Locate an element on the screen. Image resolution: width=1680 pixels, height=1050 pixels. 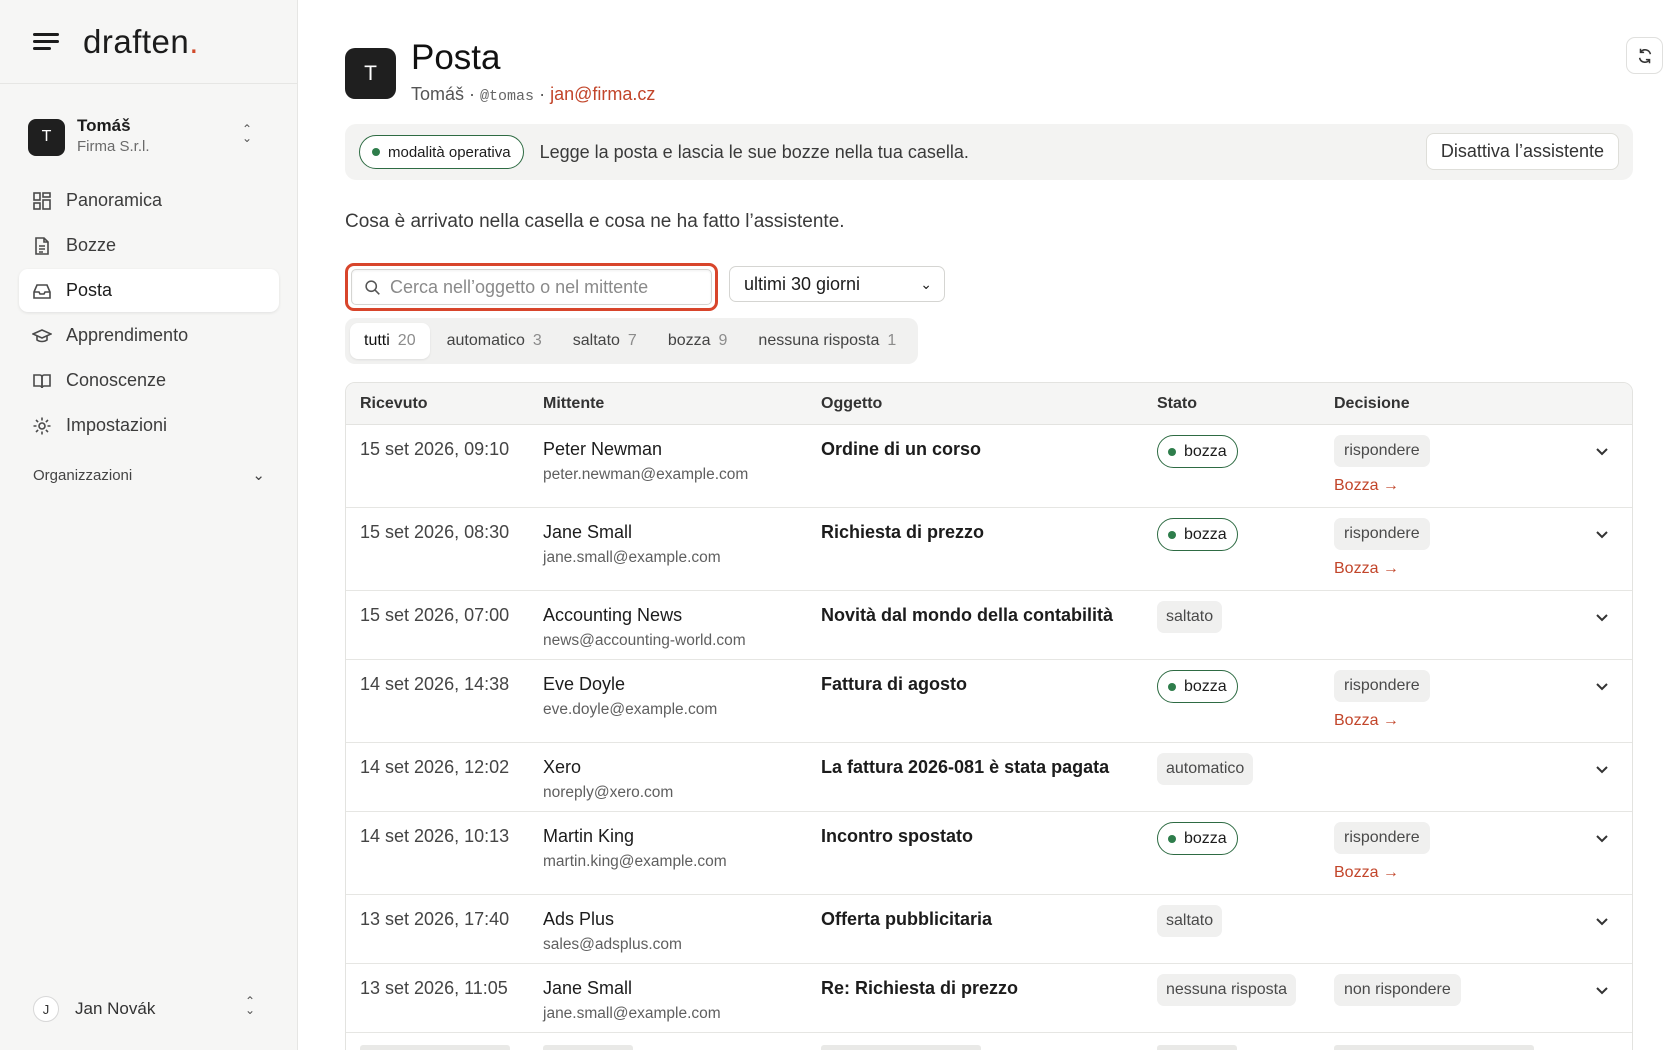
filter-tab-saltato: saltato 7 is located at coordinates (605, 341).